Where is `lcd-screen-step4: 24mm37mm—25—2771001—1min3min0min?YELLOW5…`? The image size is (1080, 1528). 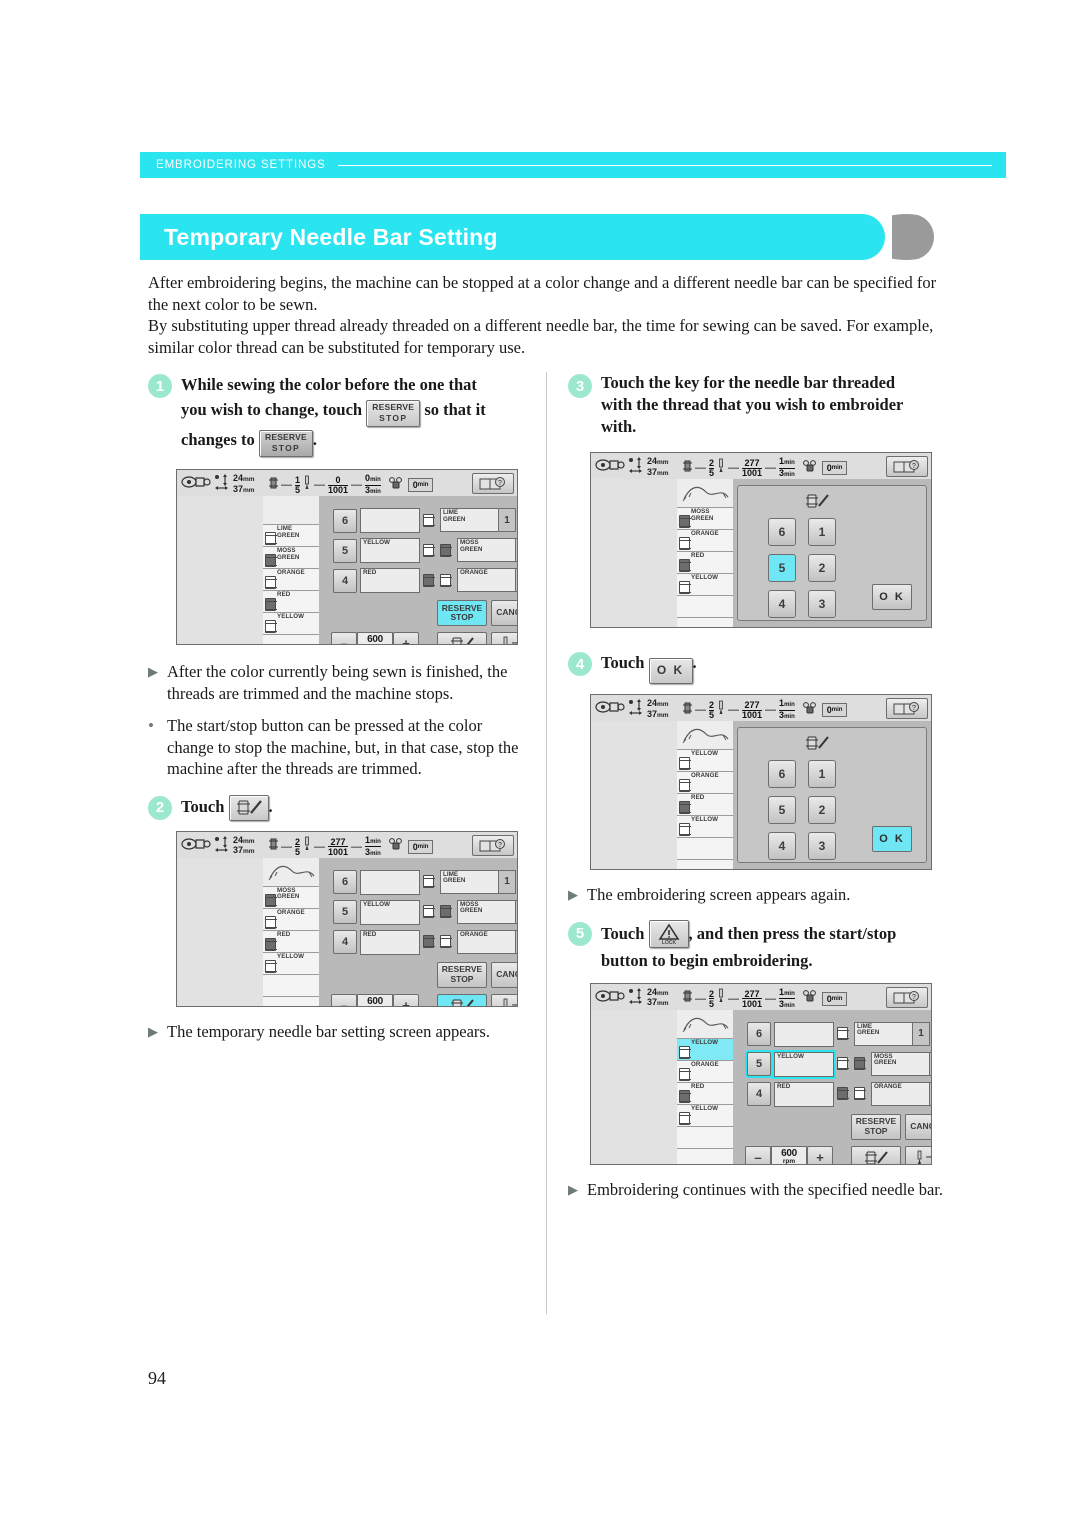
lcd-screen-step4: 24mm37mm—25—2771001—1min3min0min?YELLOW5… is located at coordinates (761, 782).